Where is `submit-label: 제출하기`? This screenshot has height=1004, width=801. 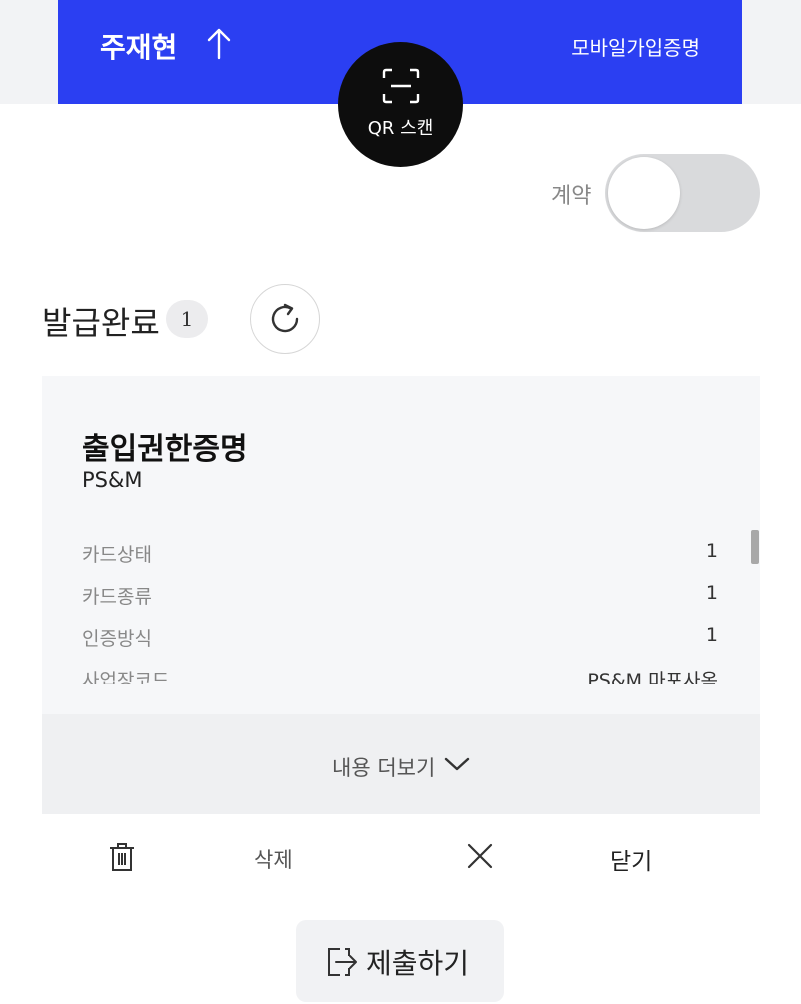 submit-label: 제출하기 is located at coordinates (418, 963).